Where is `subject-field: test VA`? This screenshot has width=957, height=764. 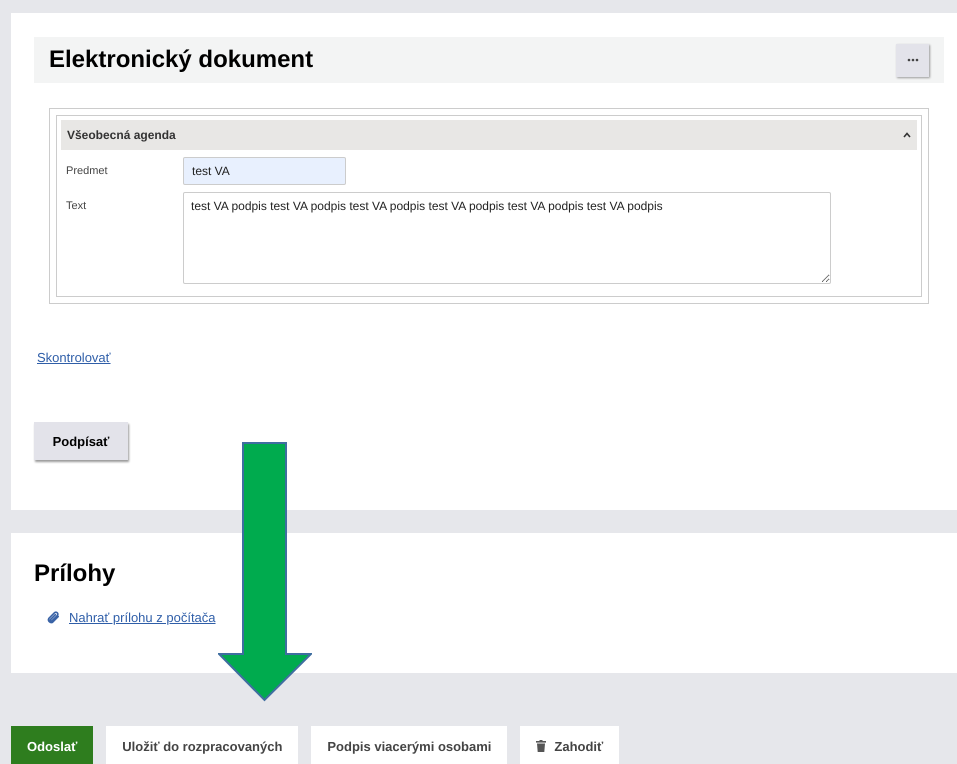 subject-field: test VA is located at coordinates (264, 171).